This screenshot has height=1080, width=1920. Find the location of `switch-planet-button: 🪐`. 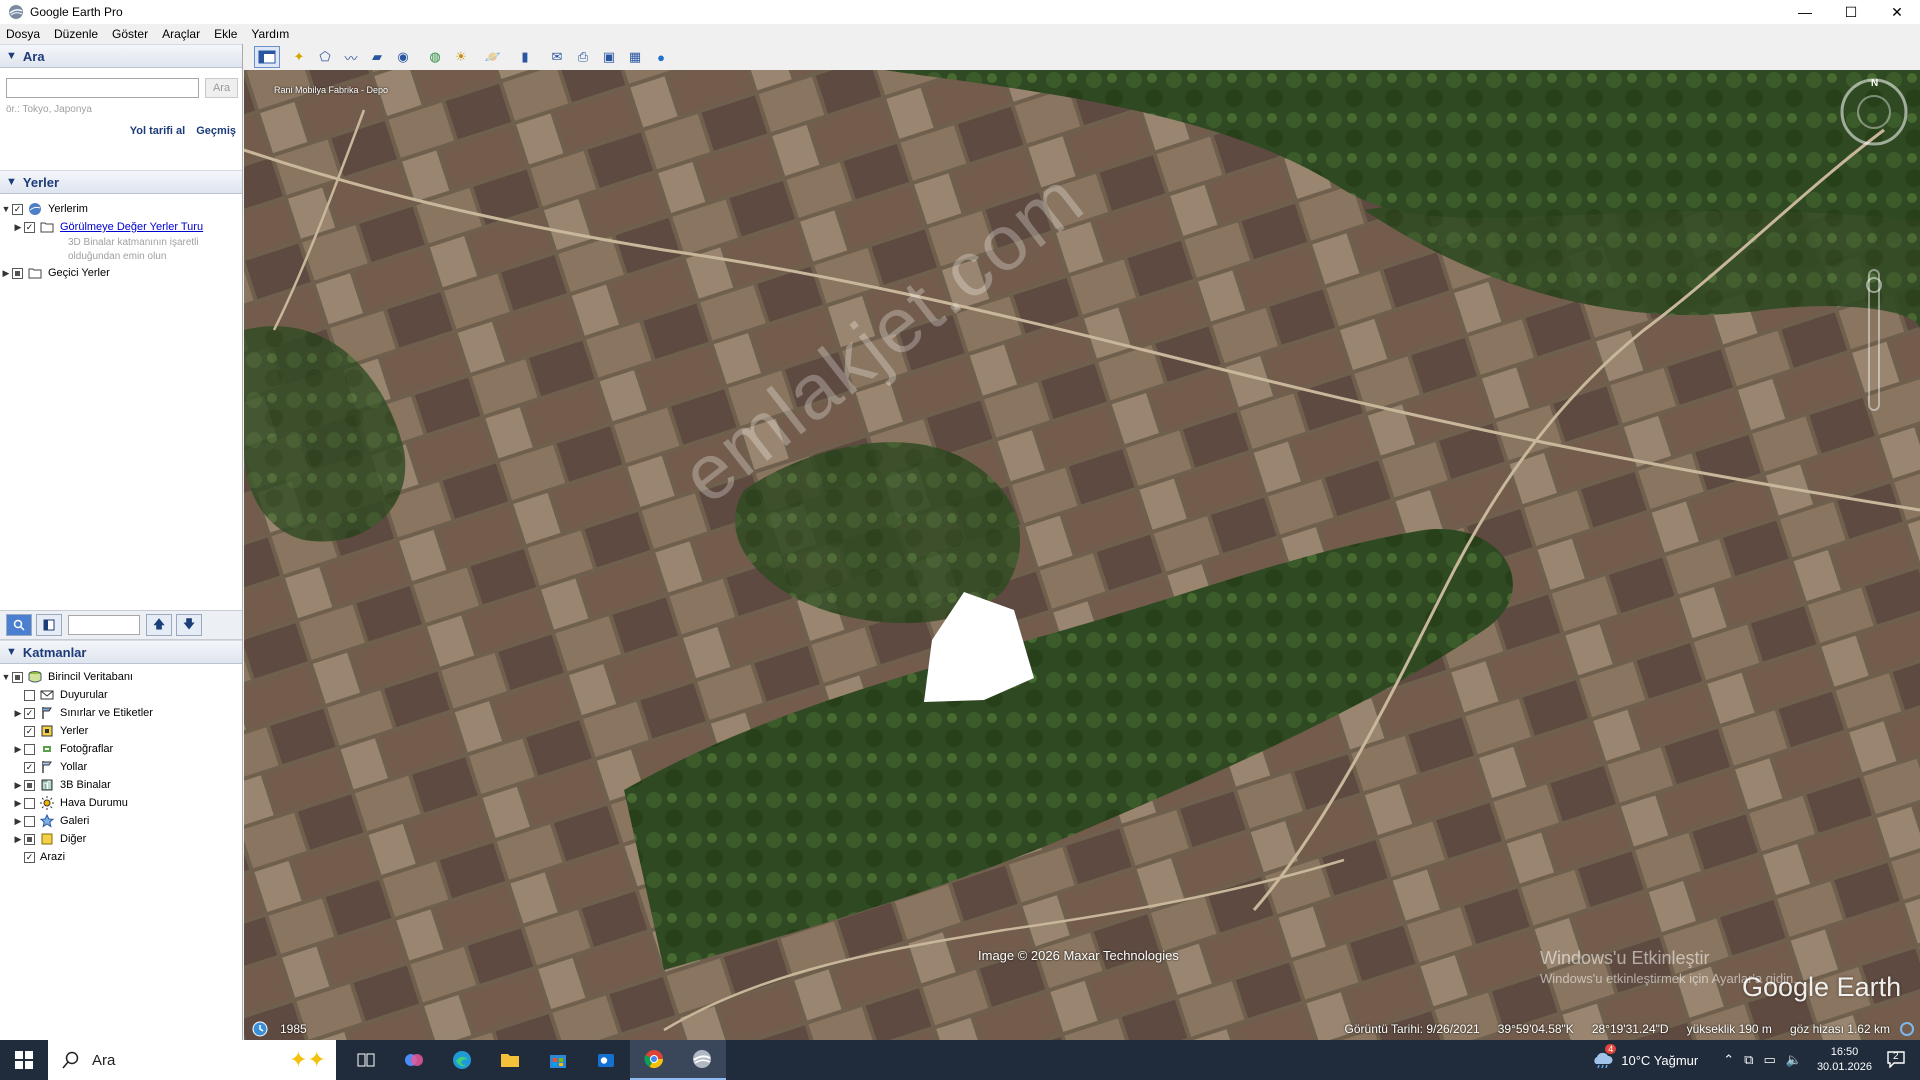

switch-planet-button: 🪐 is located at coordinates (493, 57).